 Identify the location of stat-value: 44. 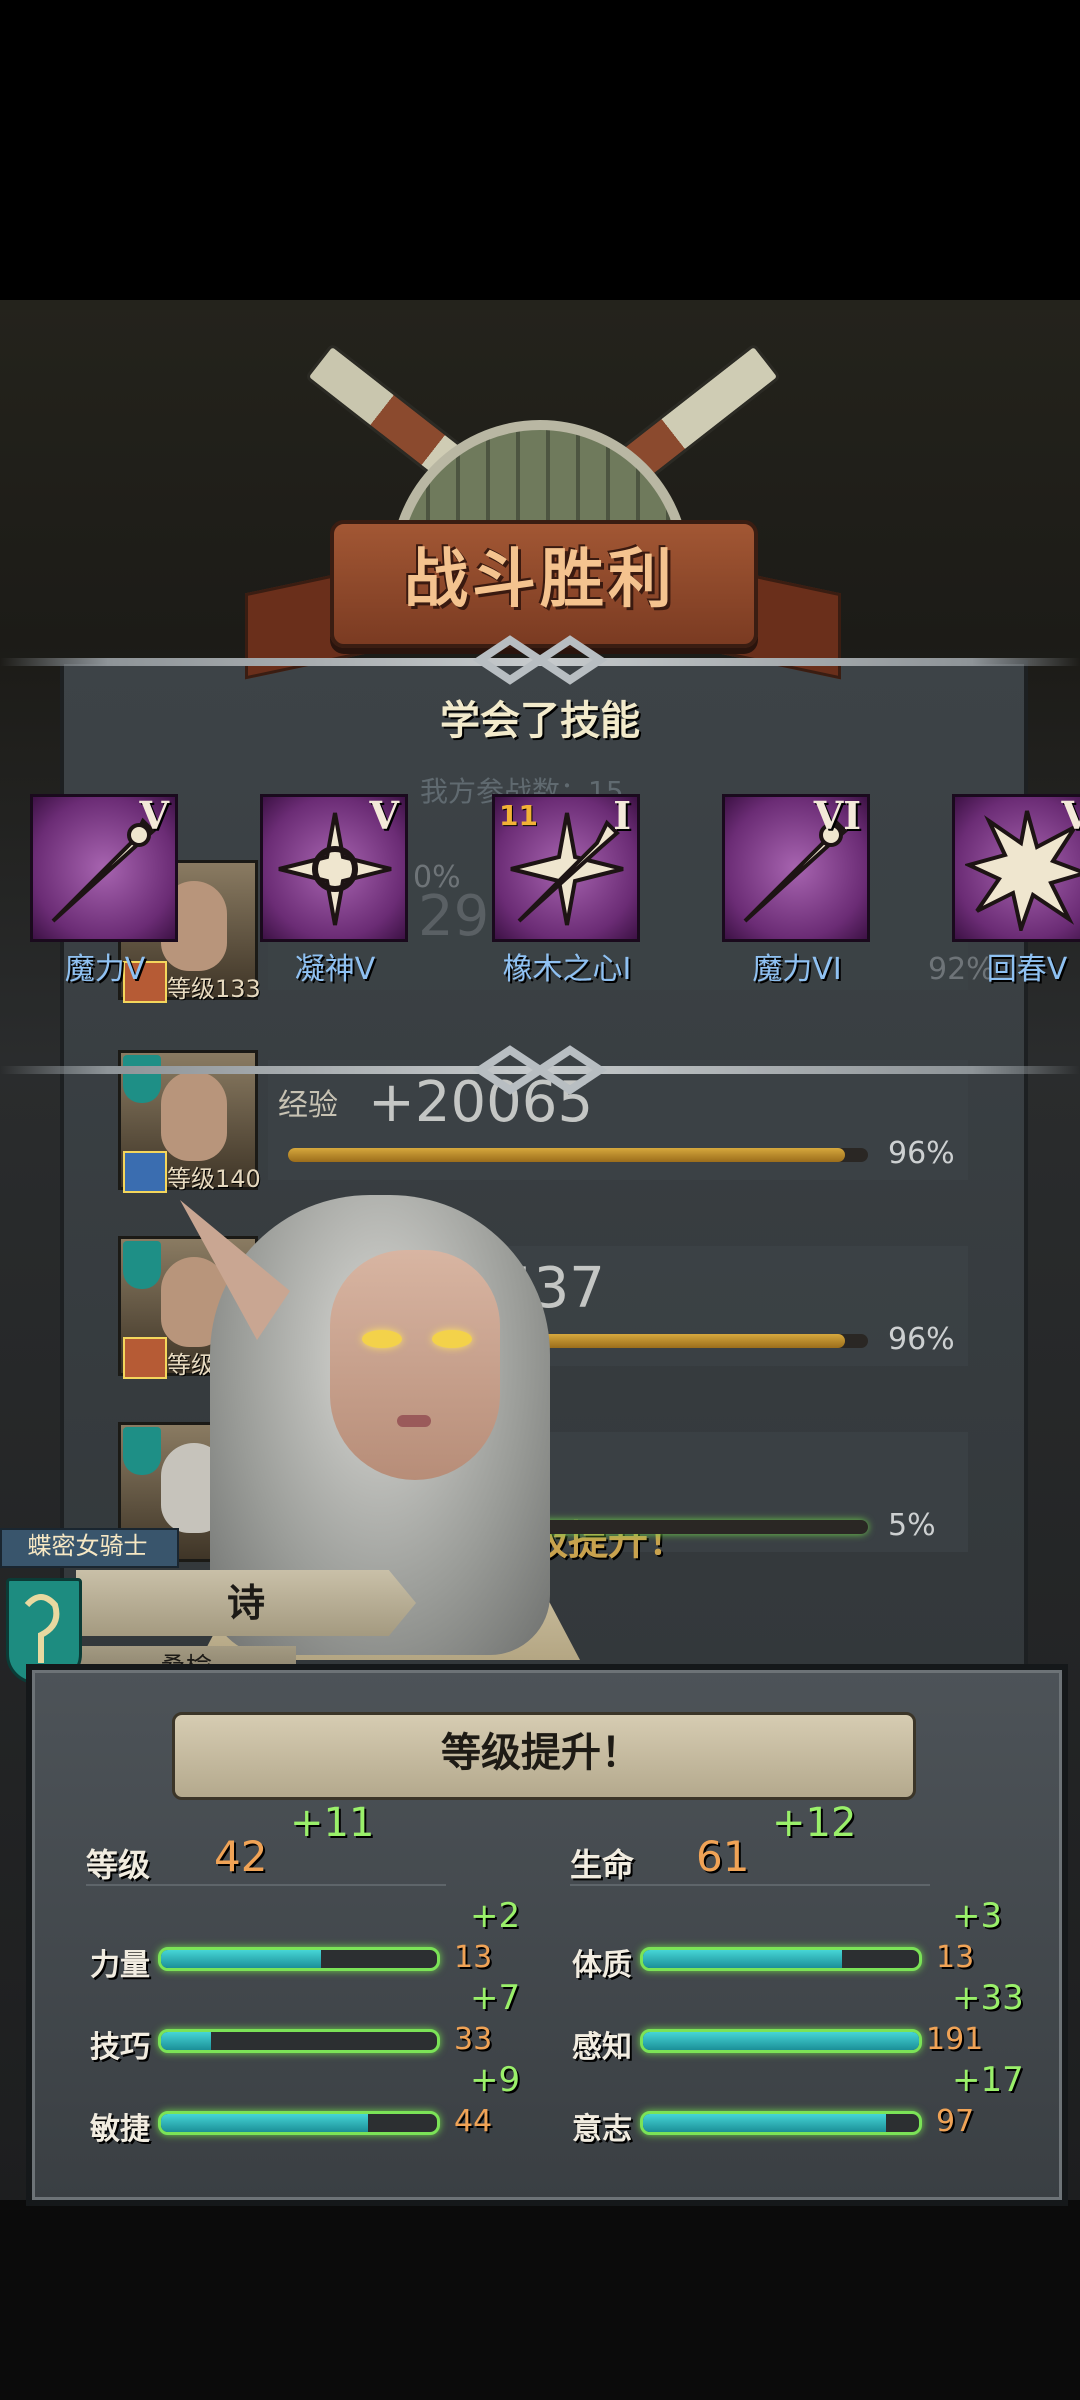
(473, 2121).